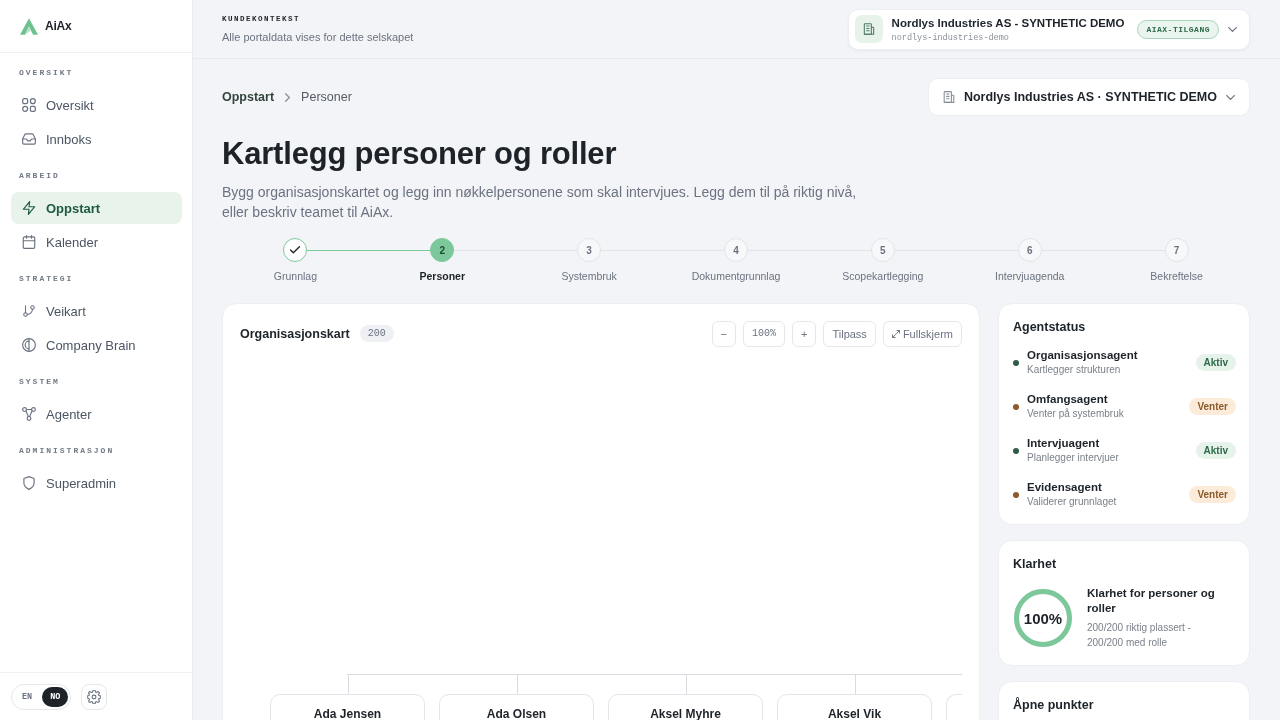 The height and width of the screenshot is (720, 1280). Describe the element at coordinates (96, 311) in the screenshot. I see `nav-item: Veikart` at that location.